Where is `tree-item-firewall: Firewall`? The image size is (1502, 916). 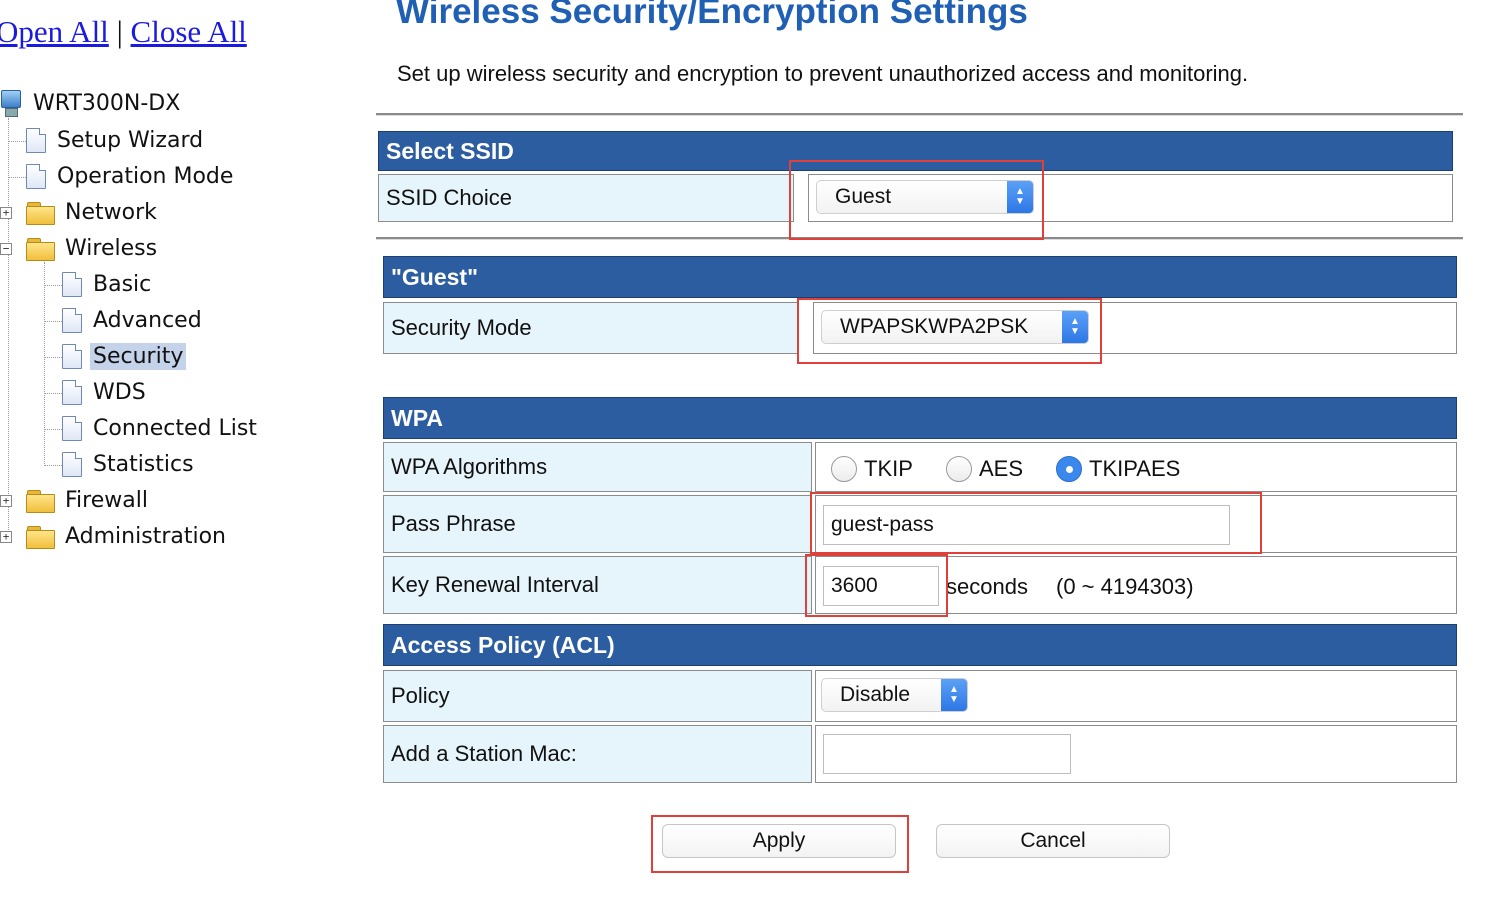
tree-item-firewall: Firewall is located at coordinates (88, 500).